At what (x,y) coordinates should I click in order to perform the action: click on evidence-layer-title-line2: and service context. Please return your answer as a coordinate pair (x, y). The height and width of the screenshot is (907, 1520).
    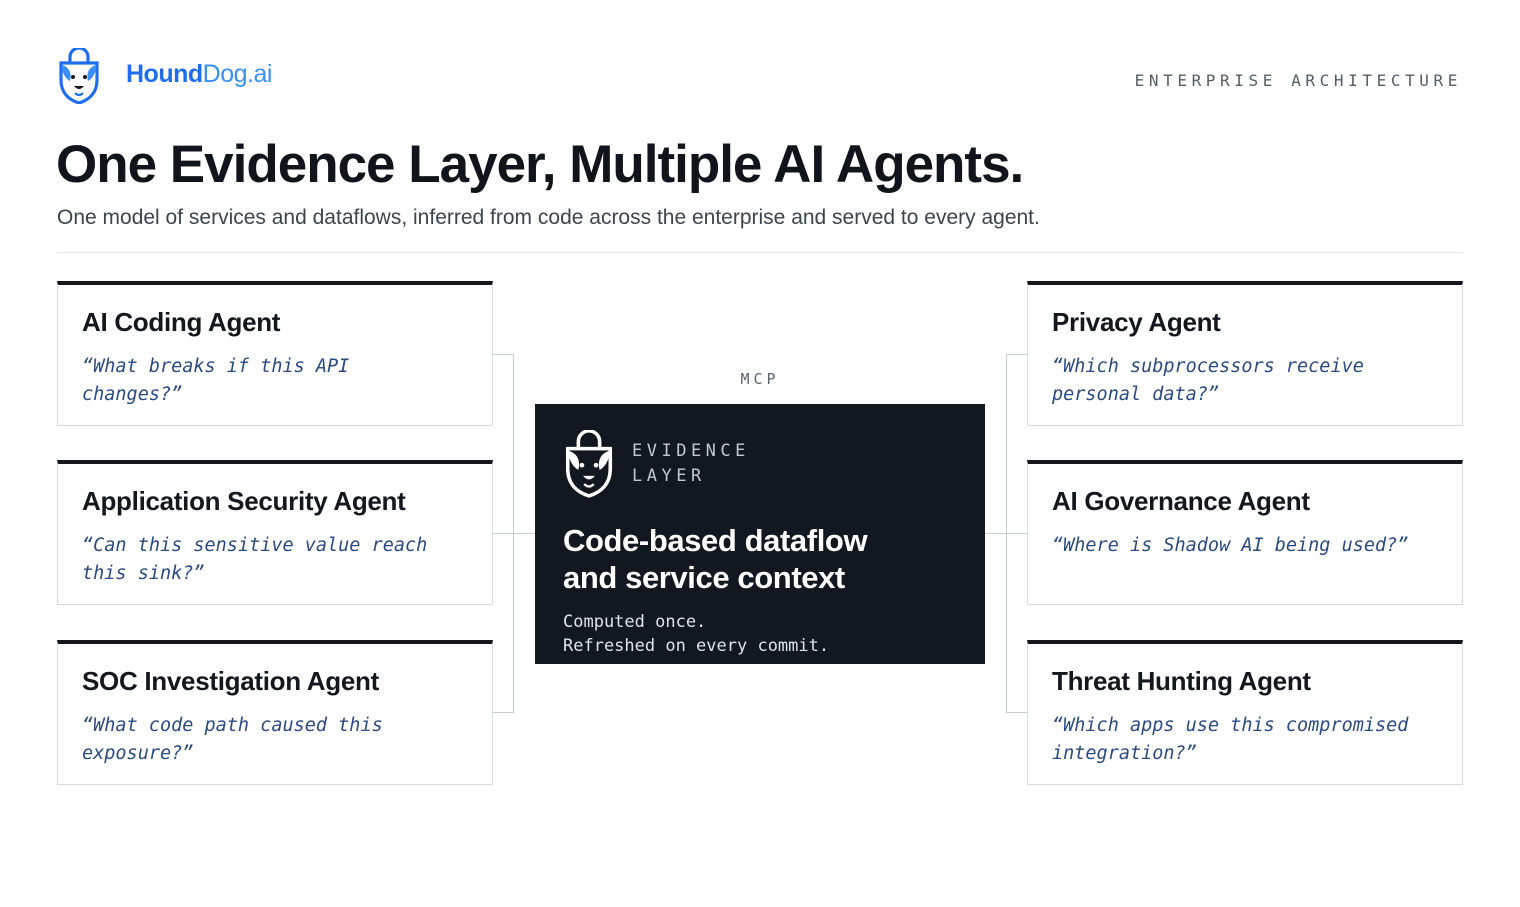
    Looking at the image, I should click on (704, 577).